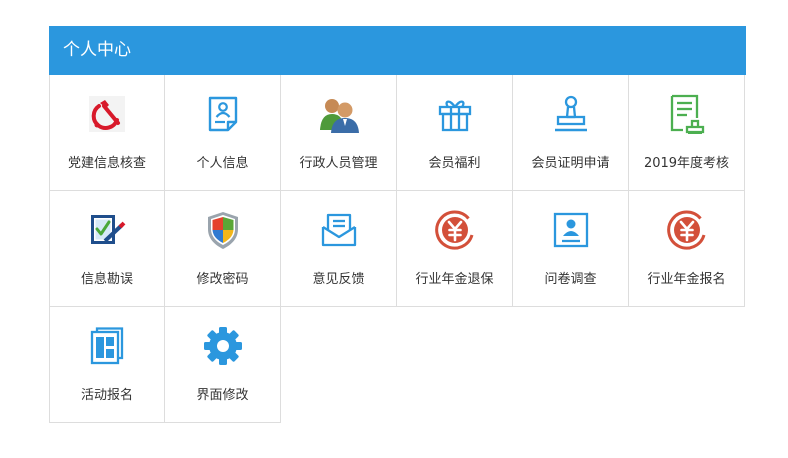 This screenshot has width=788, height=458. I want to click on menu-item-annuity-surrender: 行业年金退保, so click(455, 249).